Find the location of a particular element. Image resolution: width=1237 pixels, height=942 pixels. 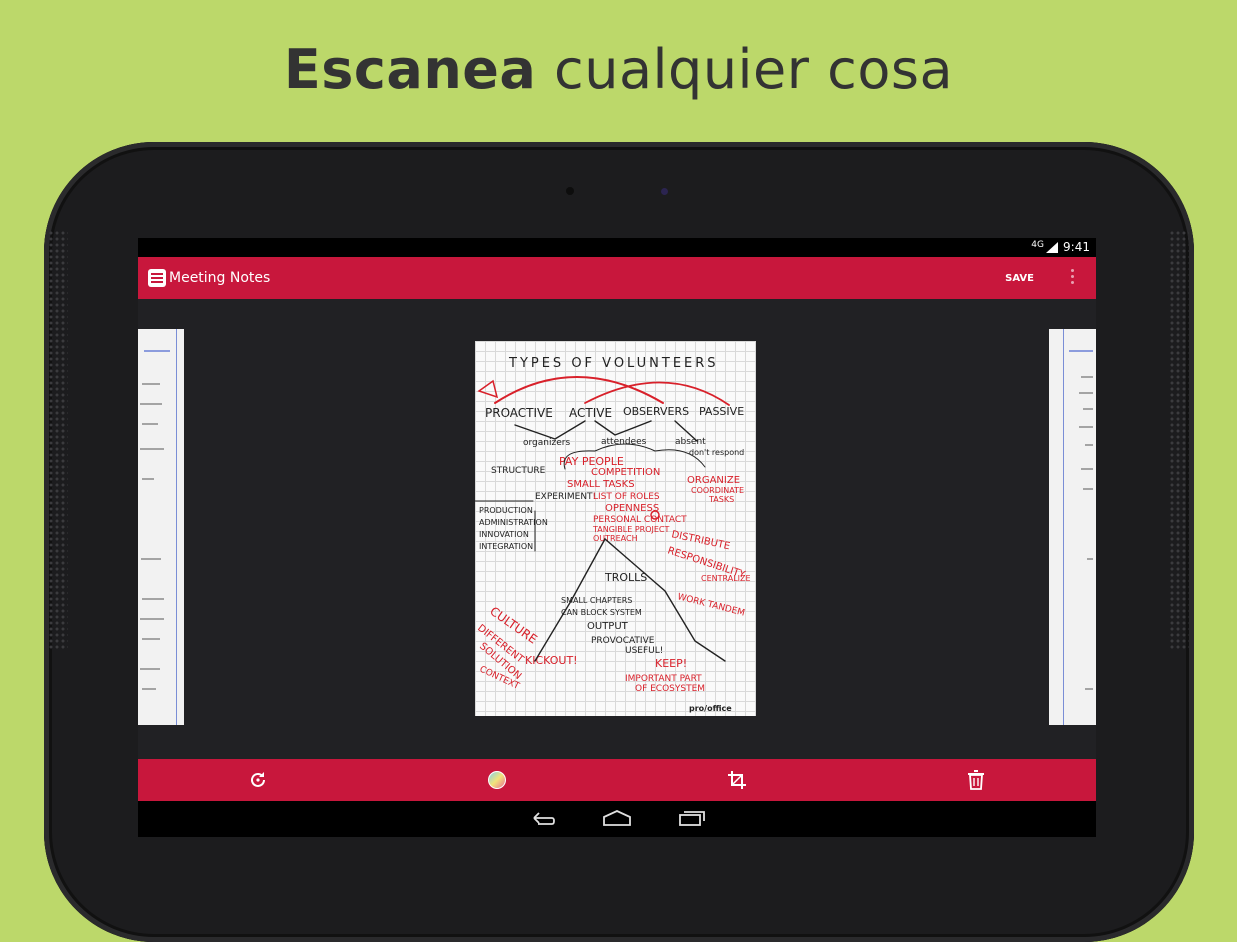

overflow-menu-icon is located at coordinates (1072, 278).